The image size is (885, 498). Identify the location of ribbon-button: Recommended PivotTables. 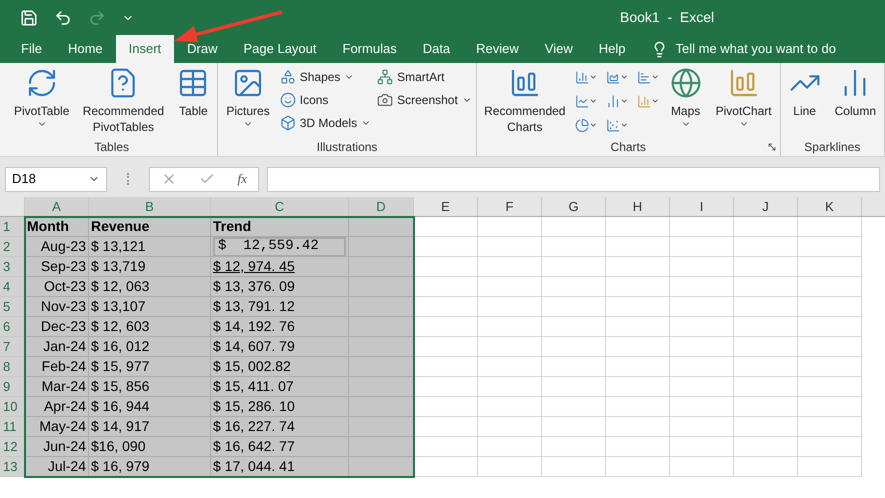
(123, 99).